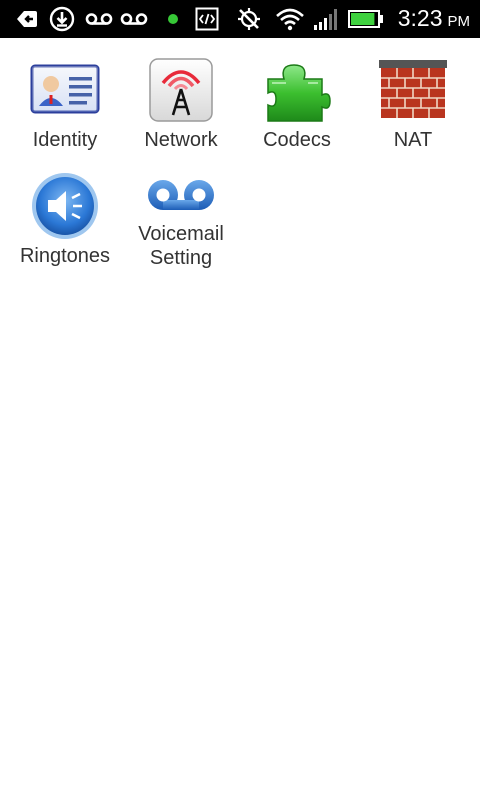 The width and height of the screenshot is (480, 800). I want to click on app-label: NAT, so click(413, 140).